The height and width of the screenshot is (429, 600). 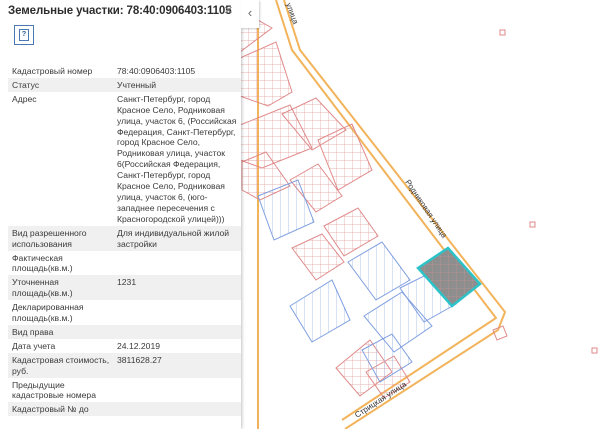 I want to click on close-button: ×, so click(x=228, y=11).